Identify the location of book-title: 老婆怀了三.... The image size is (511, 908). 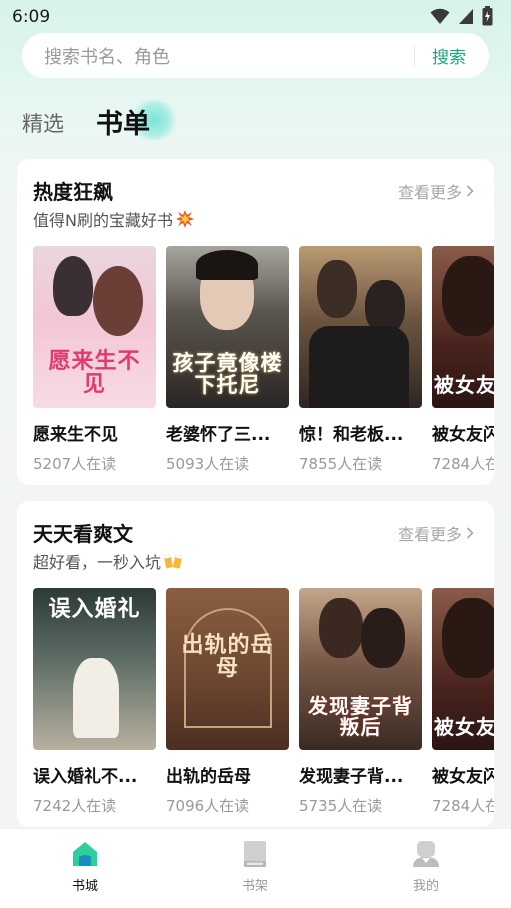
(218, 435).